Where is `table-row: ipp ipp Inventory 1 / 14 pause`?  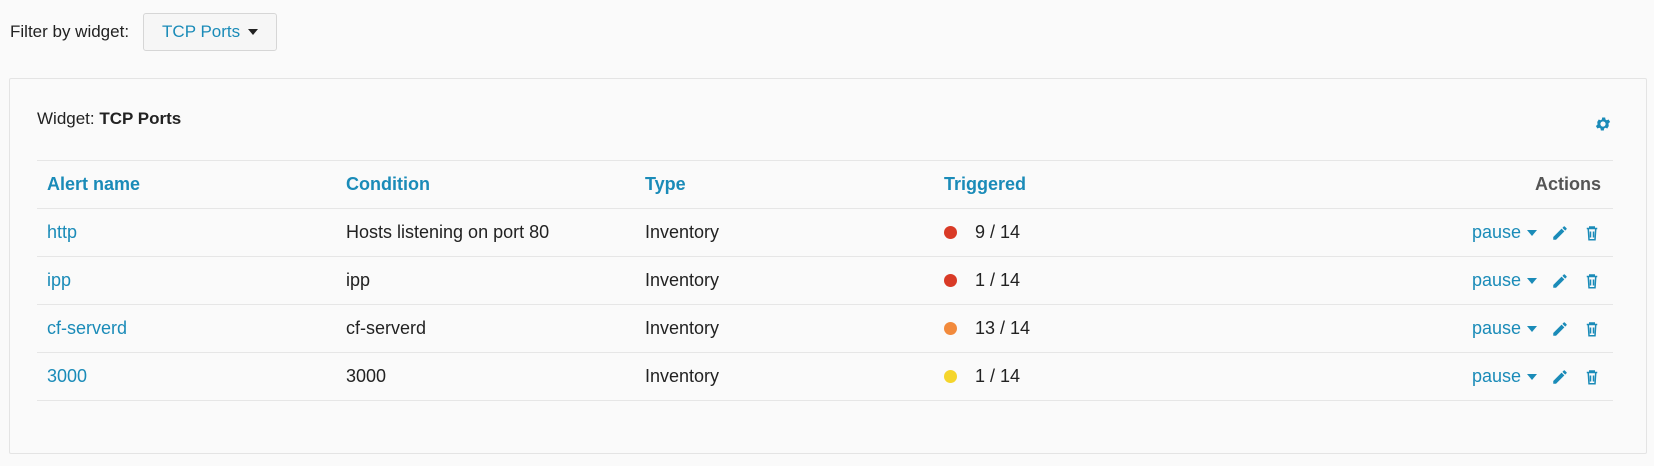
table-row: ipp ipp Inventory 1 / 14 pause is located at coordinates (825, 280).